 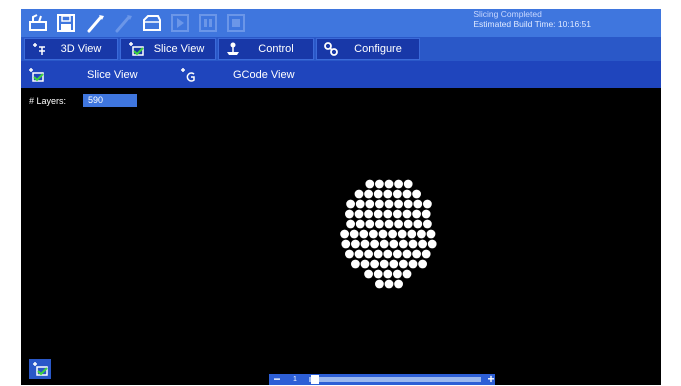 I want to click on main-tabs: 3D View Slice View Control Configure, so click(x=341, y=49).